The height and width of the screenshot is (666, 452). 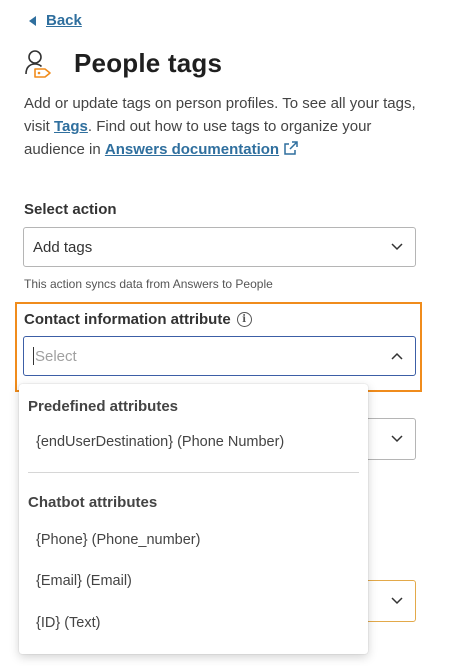 I want to click on contact-attribute-placeholder: Select, so click(x=56, y=356).